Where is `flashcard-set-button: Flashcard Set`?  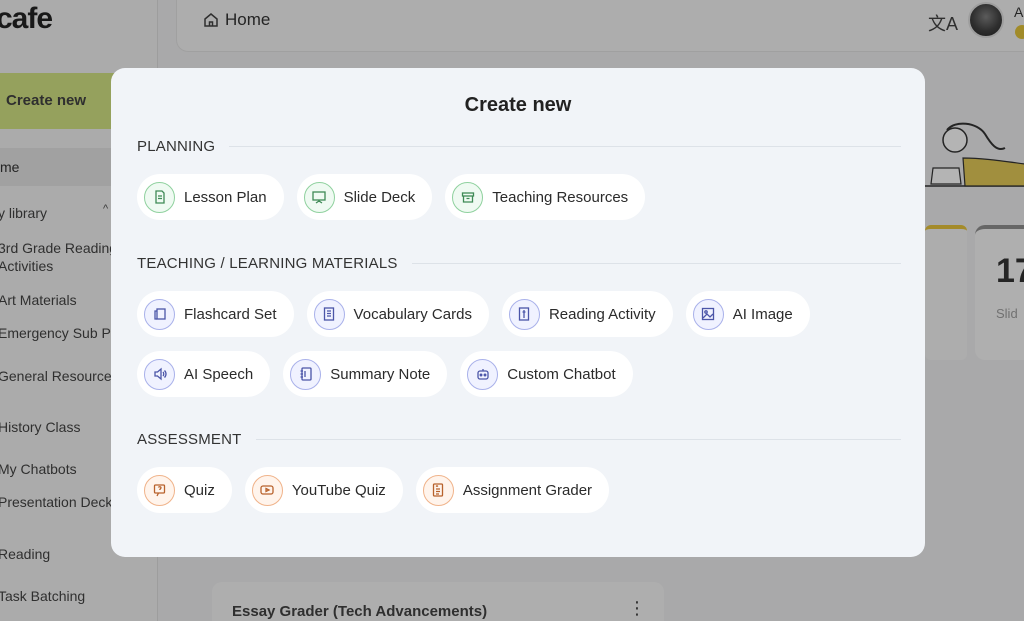
flashcard-set-button: Flashcard Set is located at coordinates (215, 314).